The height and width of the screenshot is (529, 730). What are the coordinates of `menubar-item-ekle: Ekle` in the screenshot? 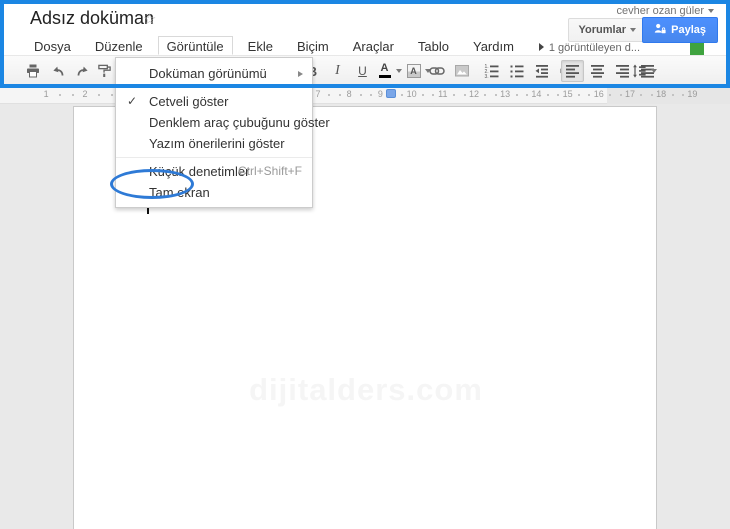 It's located at (260, 45).